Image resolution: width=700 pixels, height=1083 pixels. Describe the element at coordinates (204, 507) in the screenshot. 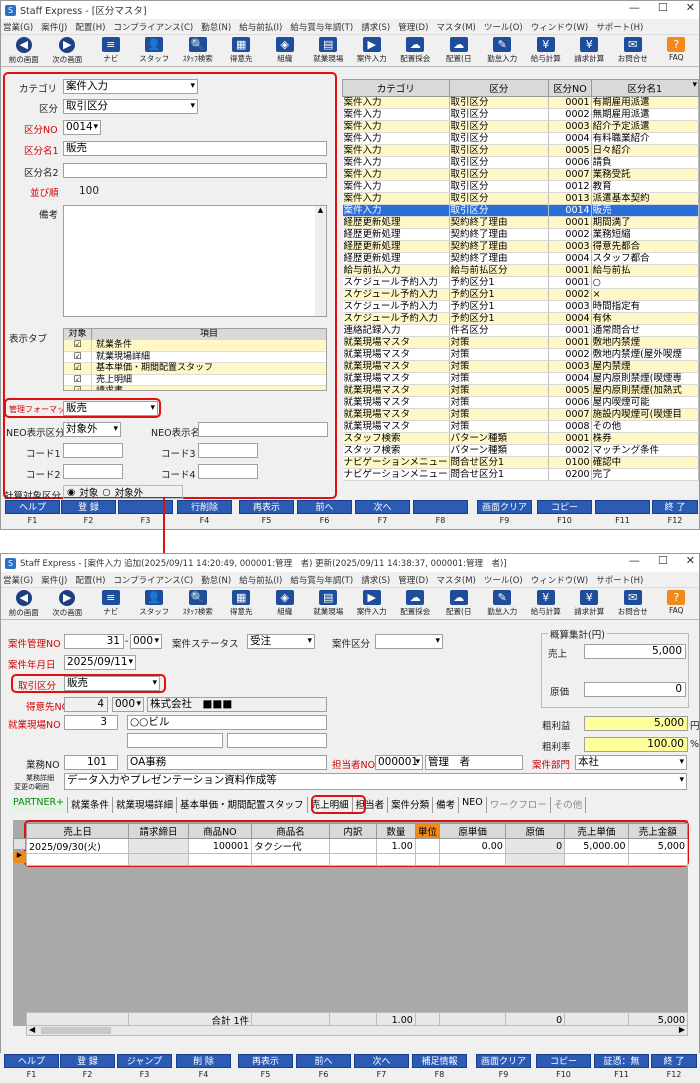

I see `fkey-label: 行削除` at that location.